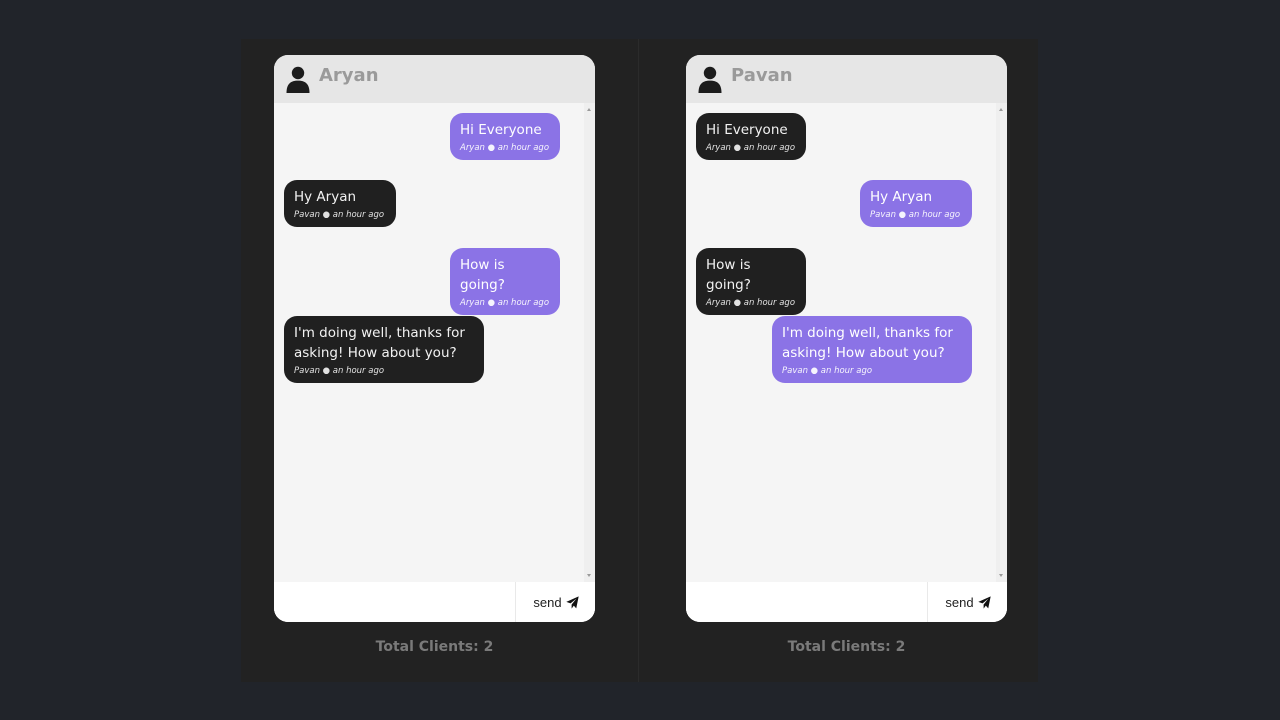 The width and height of the screenshot is (1280, 720). I want to click on panel-divider, so click(638, 360).